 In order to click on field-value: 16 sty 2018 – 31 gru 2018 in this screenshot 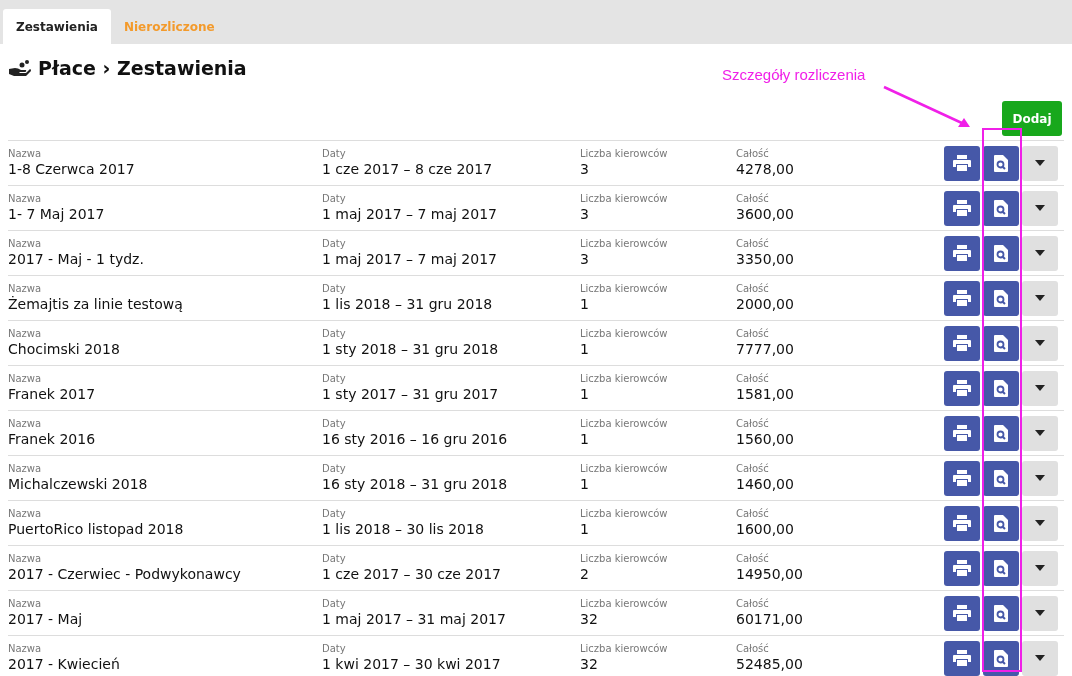, I will do `click(415, 484)`.